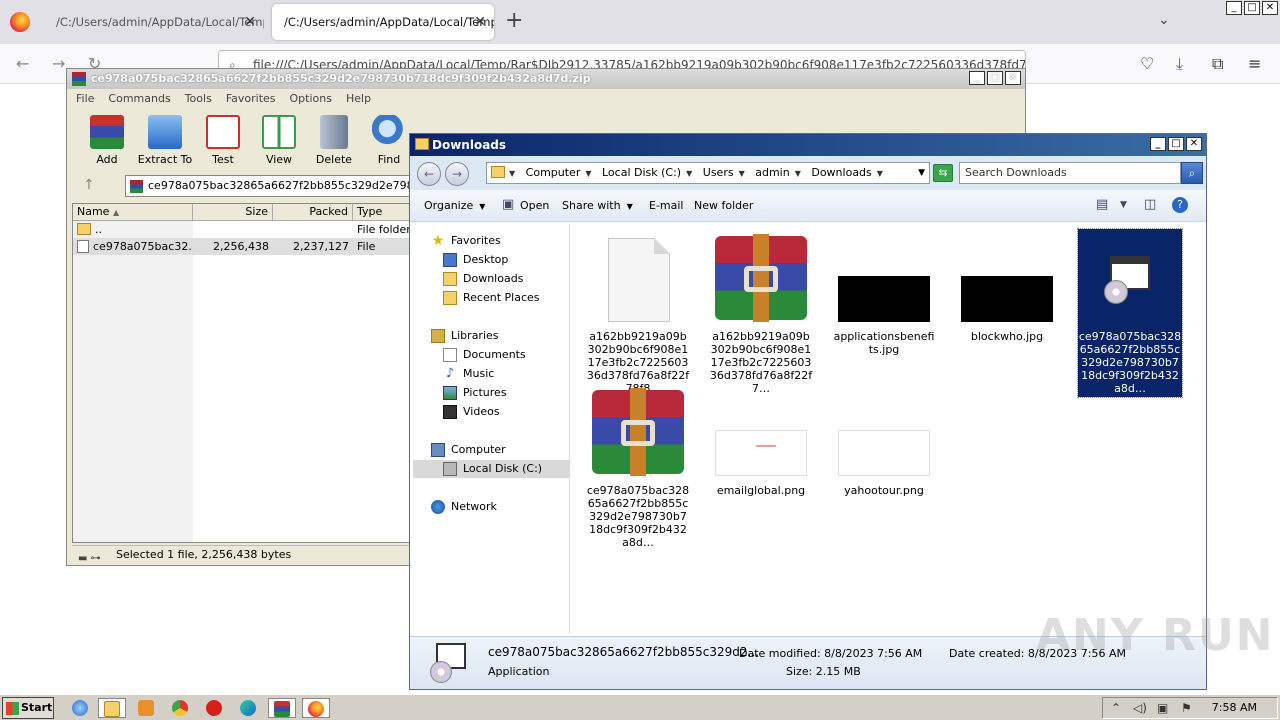 The width and height of the screenshot is (1280, 720). I want to click on browser-tab-2: /C:/Users/admin/AppData/Local/Temp/R ✕, so click(383, 22).